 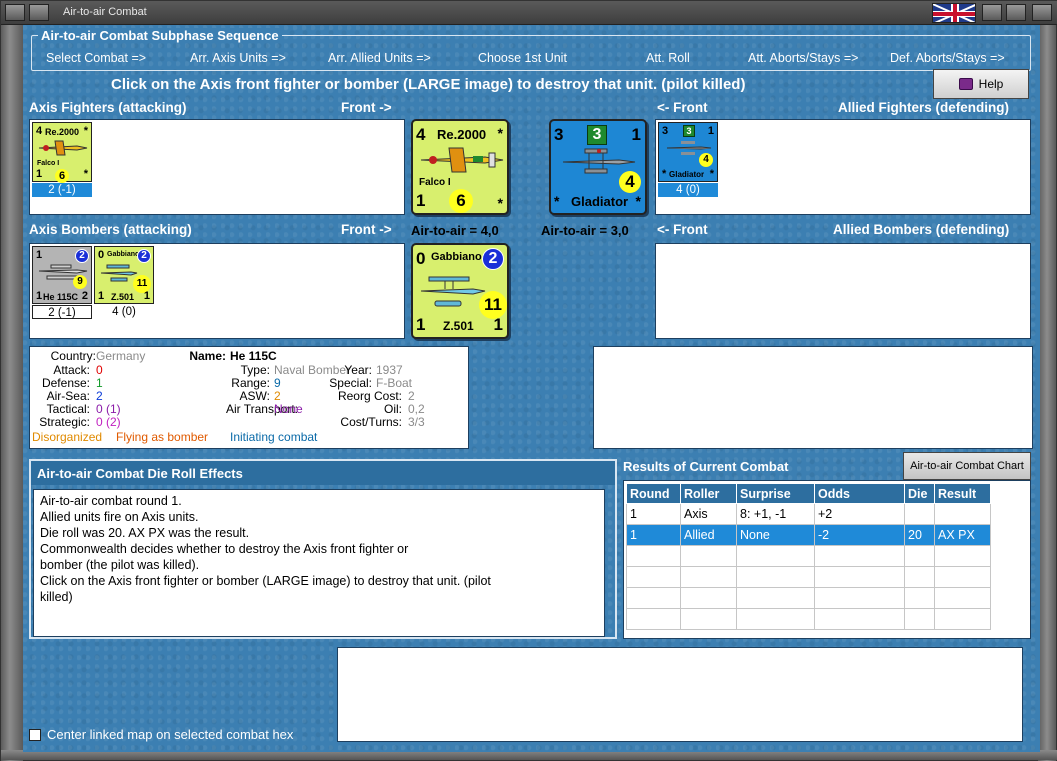 What do you see at coordinates (636, 134) in the screenshot?
I see `front-allied-range: 1` at bounding box center [636, 134].